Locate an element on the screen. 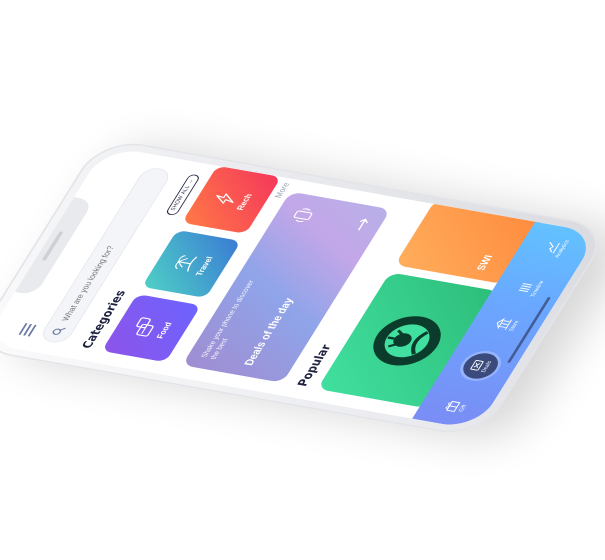  tab-label-gift: Gift is located at coordinates (462, 408).